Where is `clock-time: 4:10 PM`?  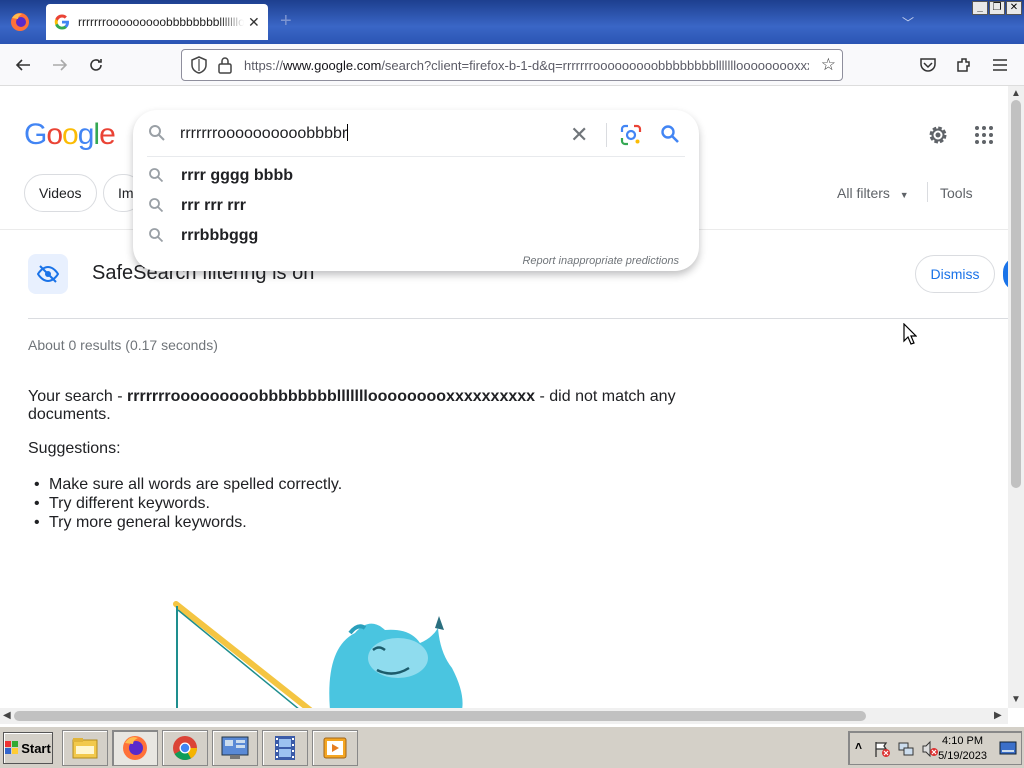
clock-time: 4:10 PM is located at coordinates (963, 741).